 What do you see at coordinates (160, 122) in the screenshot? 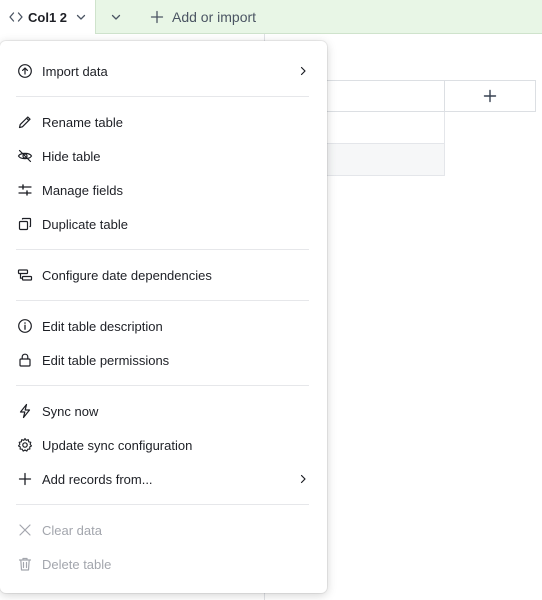
I see `menu-item-rename-table: Rename table` at bounding box center [160, 122].